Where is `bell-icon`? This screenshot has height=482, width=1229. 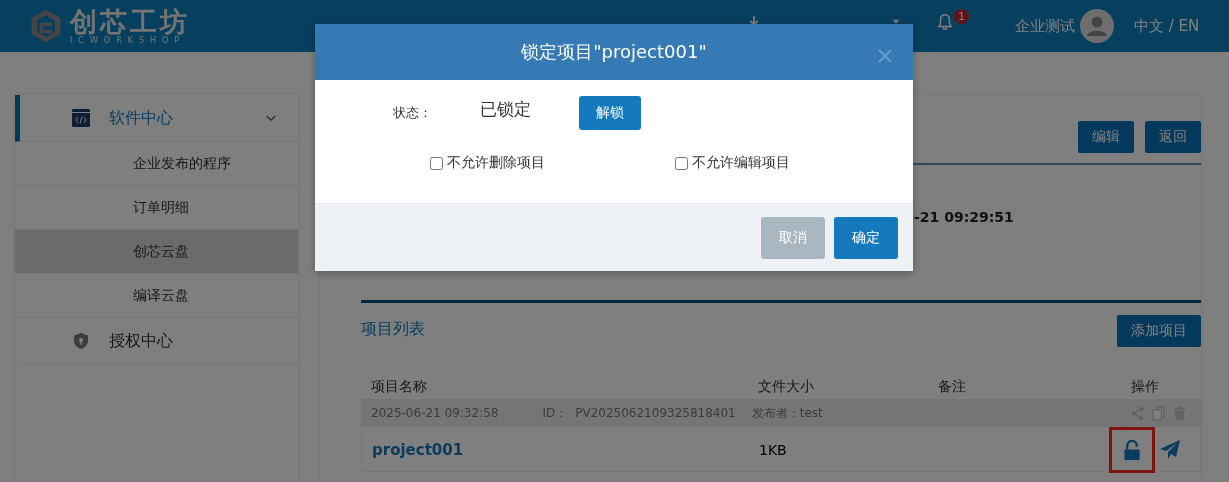
bell-icon is located at coordinates (945, 22).